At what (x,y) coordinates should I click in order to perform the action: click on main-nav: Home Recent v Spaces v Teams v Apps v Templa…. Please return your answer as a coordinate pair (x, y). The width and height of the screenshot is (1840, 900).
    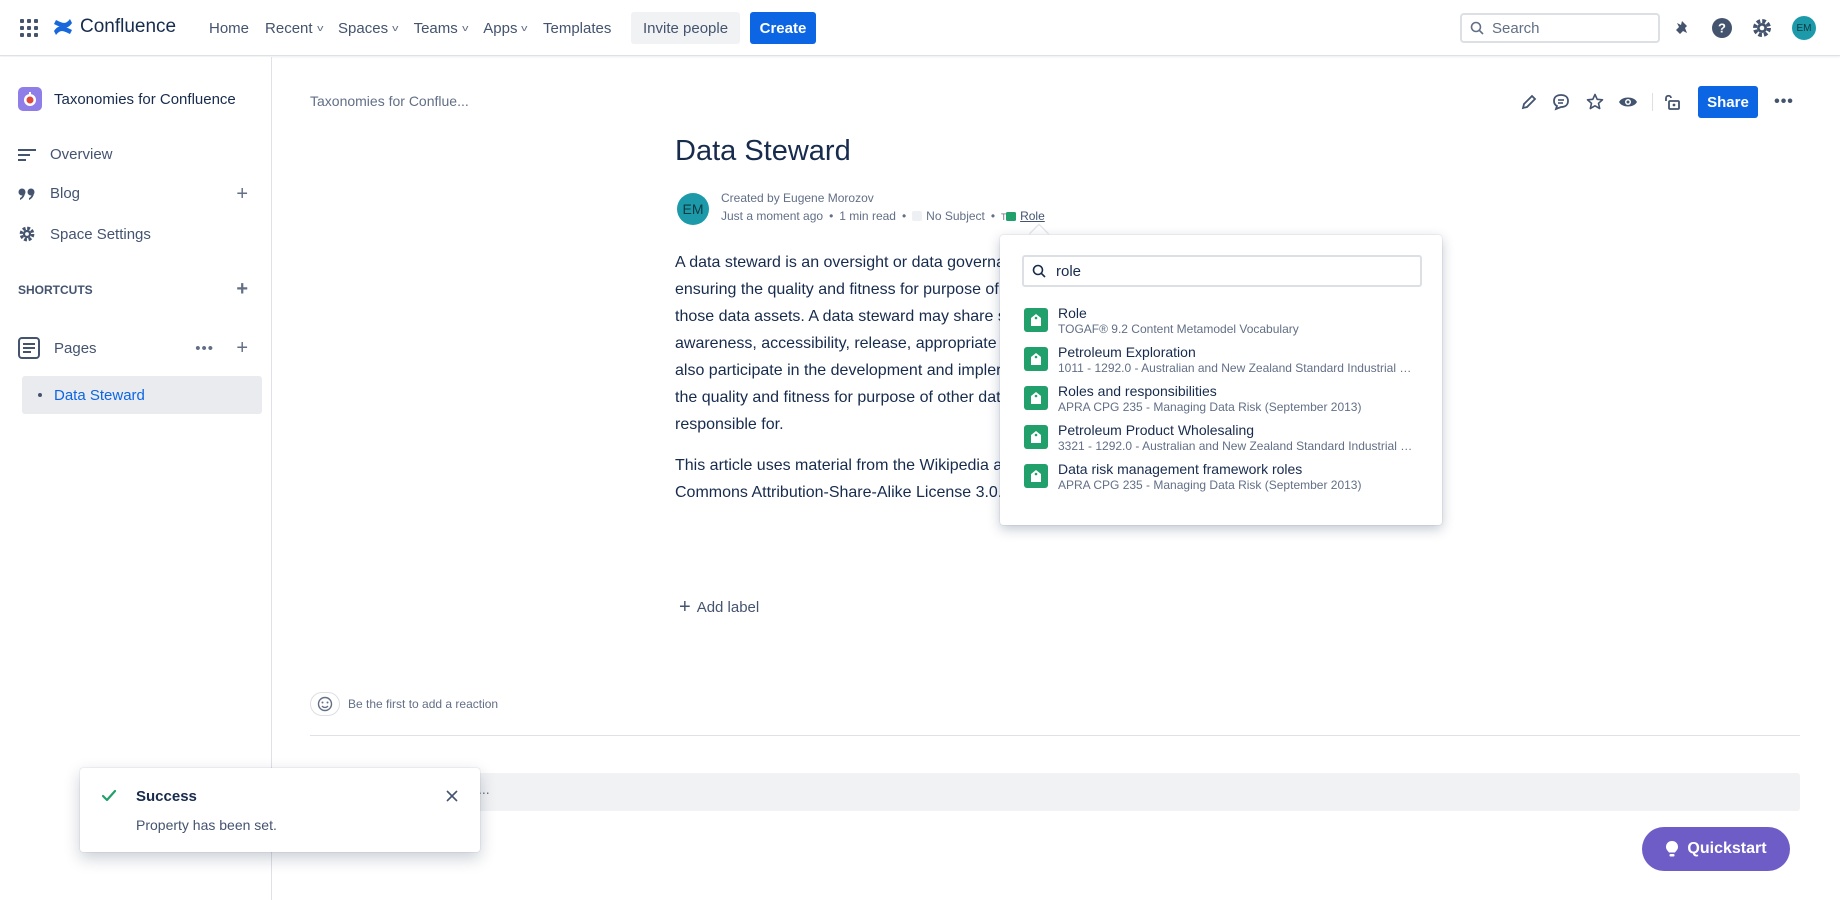
    Looking at the image, I should click on (410, 28).